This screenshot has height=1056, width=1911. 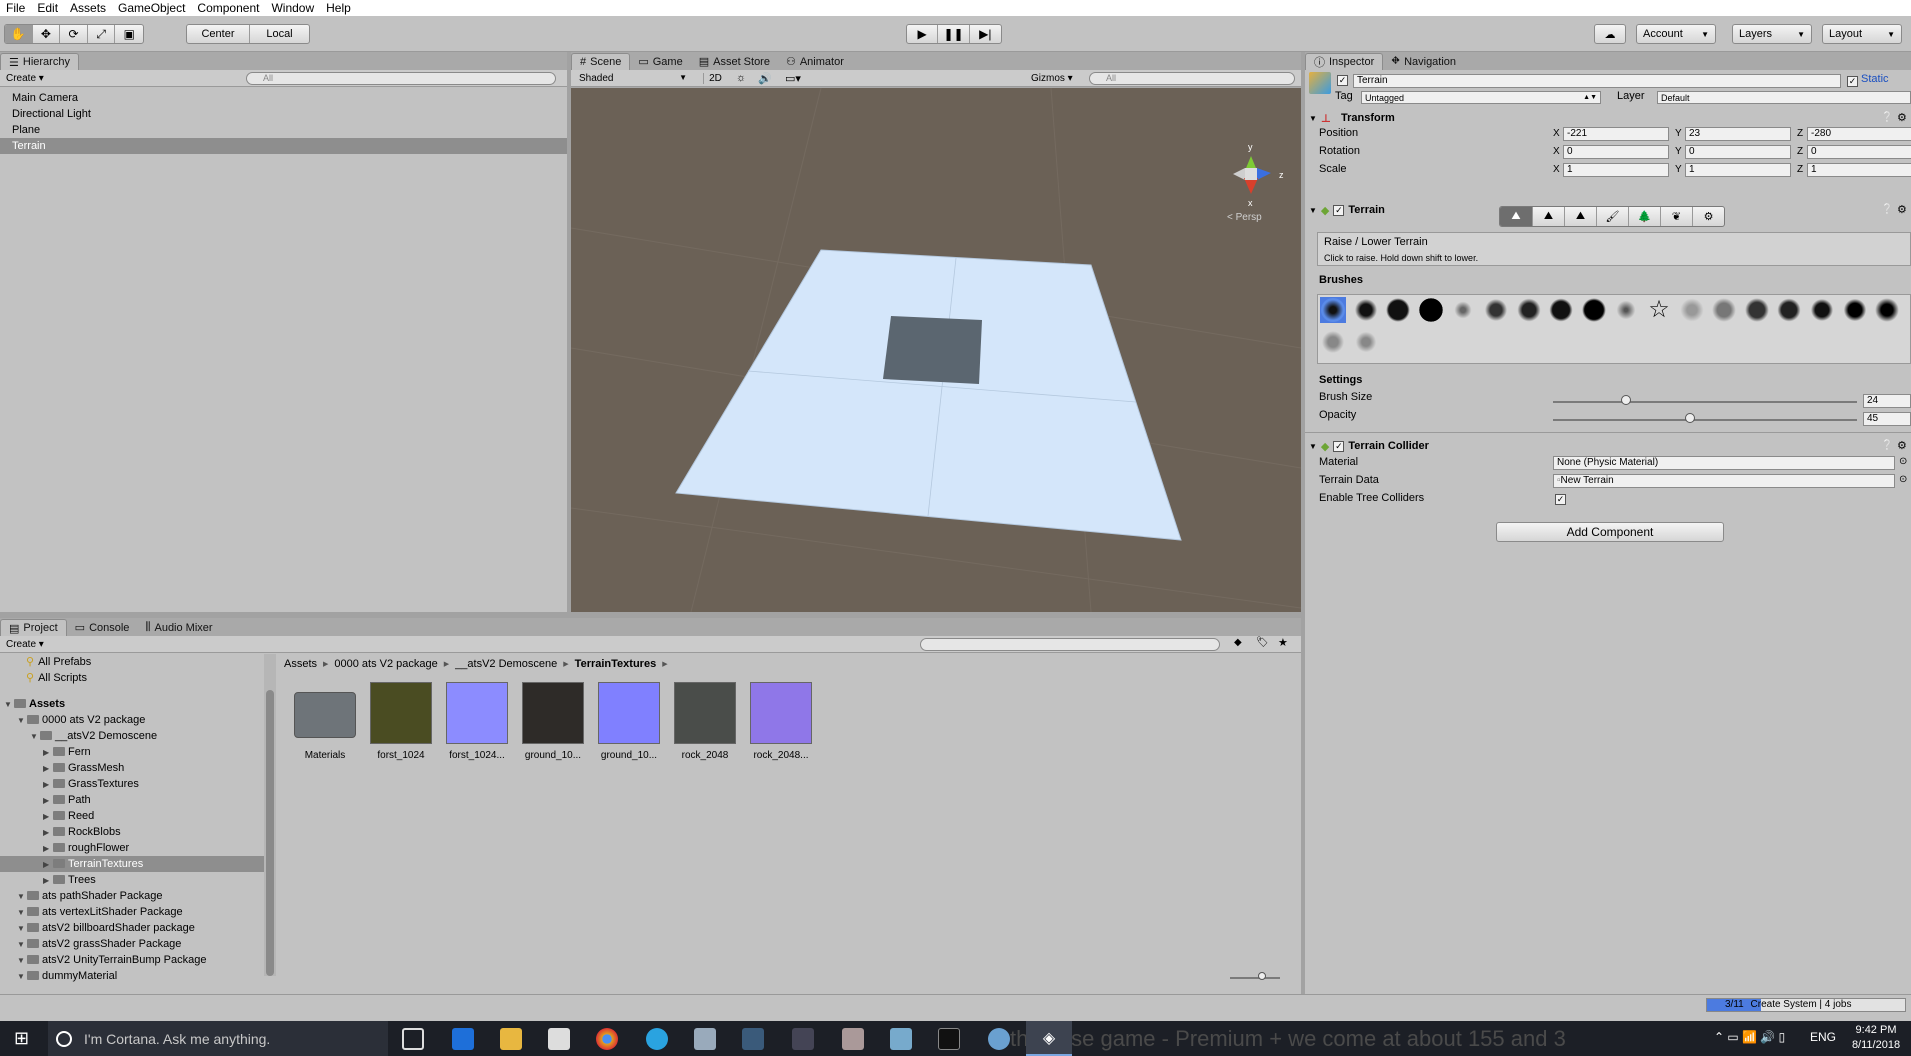 I want to click on terrain-settings-tool-icon: ⚙, so click(x=1708, y=216).